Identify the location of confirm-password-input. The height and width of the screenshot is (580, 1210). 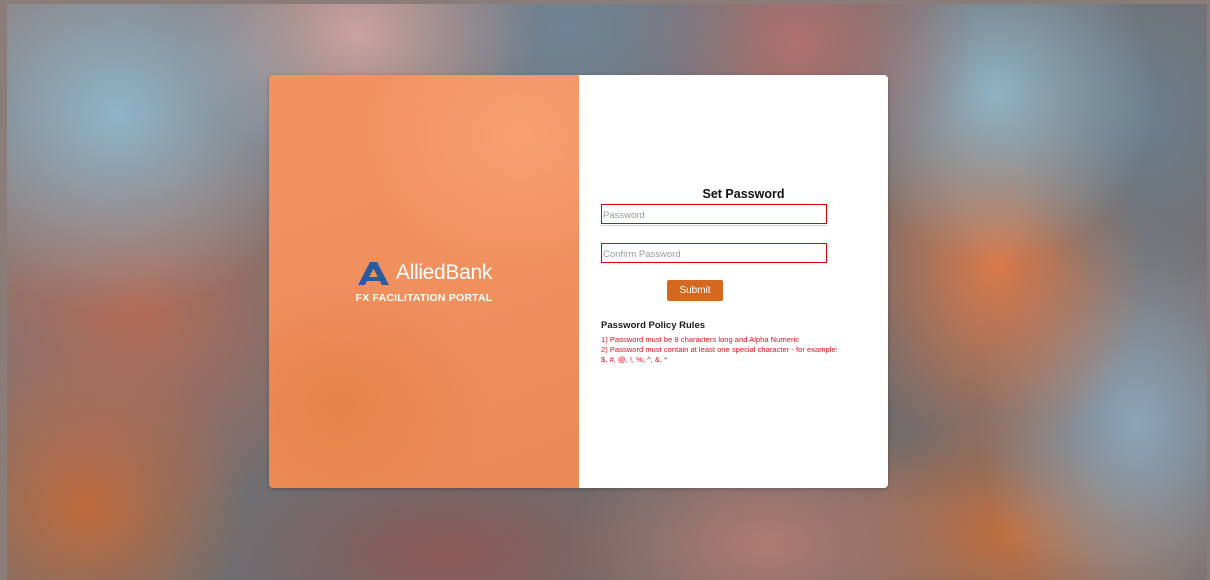
(714, 253).